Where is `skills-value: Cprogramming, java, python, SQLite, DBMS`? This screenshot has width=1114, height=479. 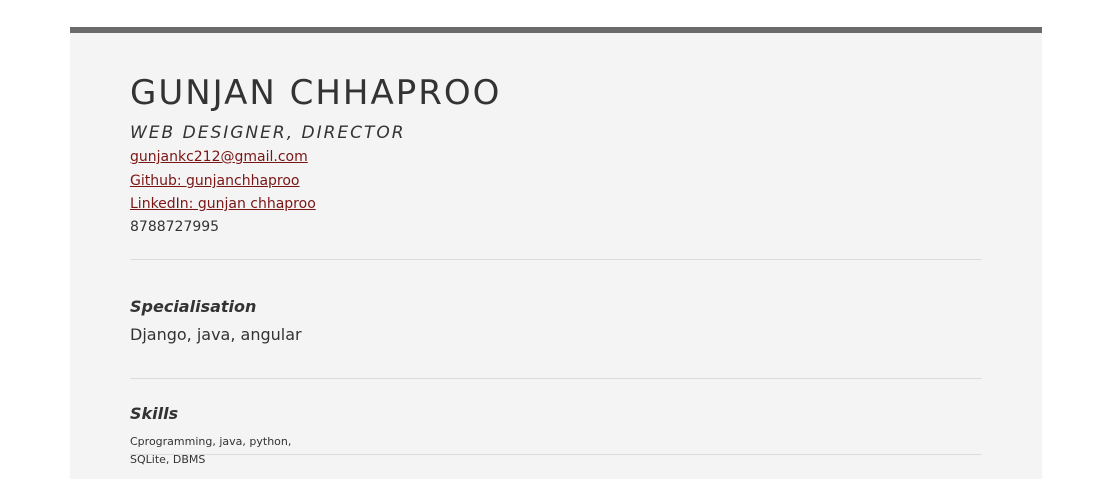 skills-value: Cprogramming, java, python, SQLite, DBMS is located at coordinates (211, 450).